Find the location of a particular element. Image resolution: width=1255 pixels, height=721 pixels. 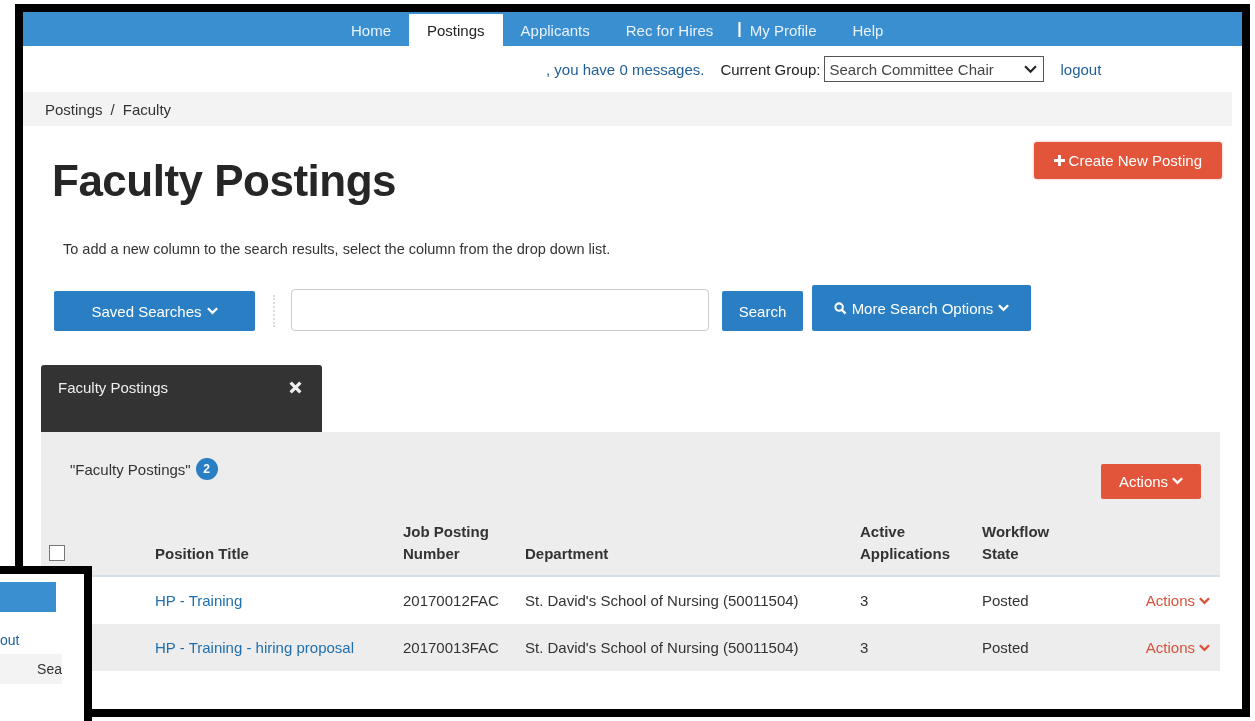

inset-text: out is located at coordinates (10, 640).